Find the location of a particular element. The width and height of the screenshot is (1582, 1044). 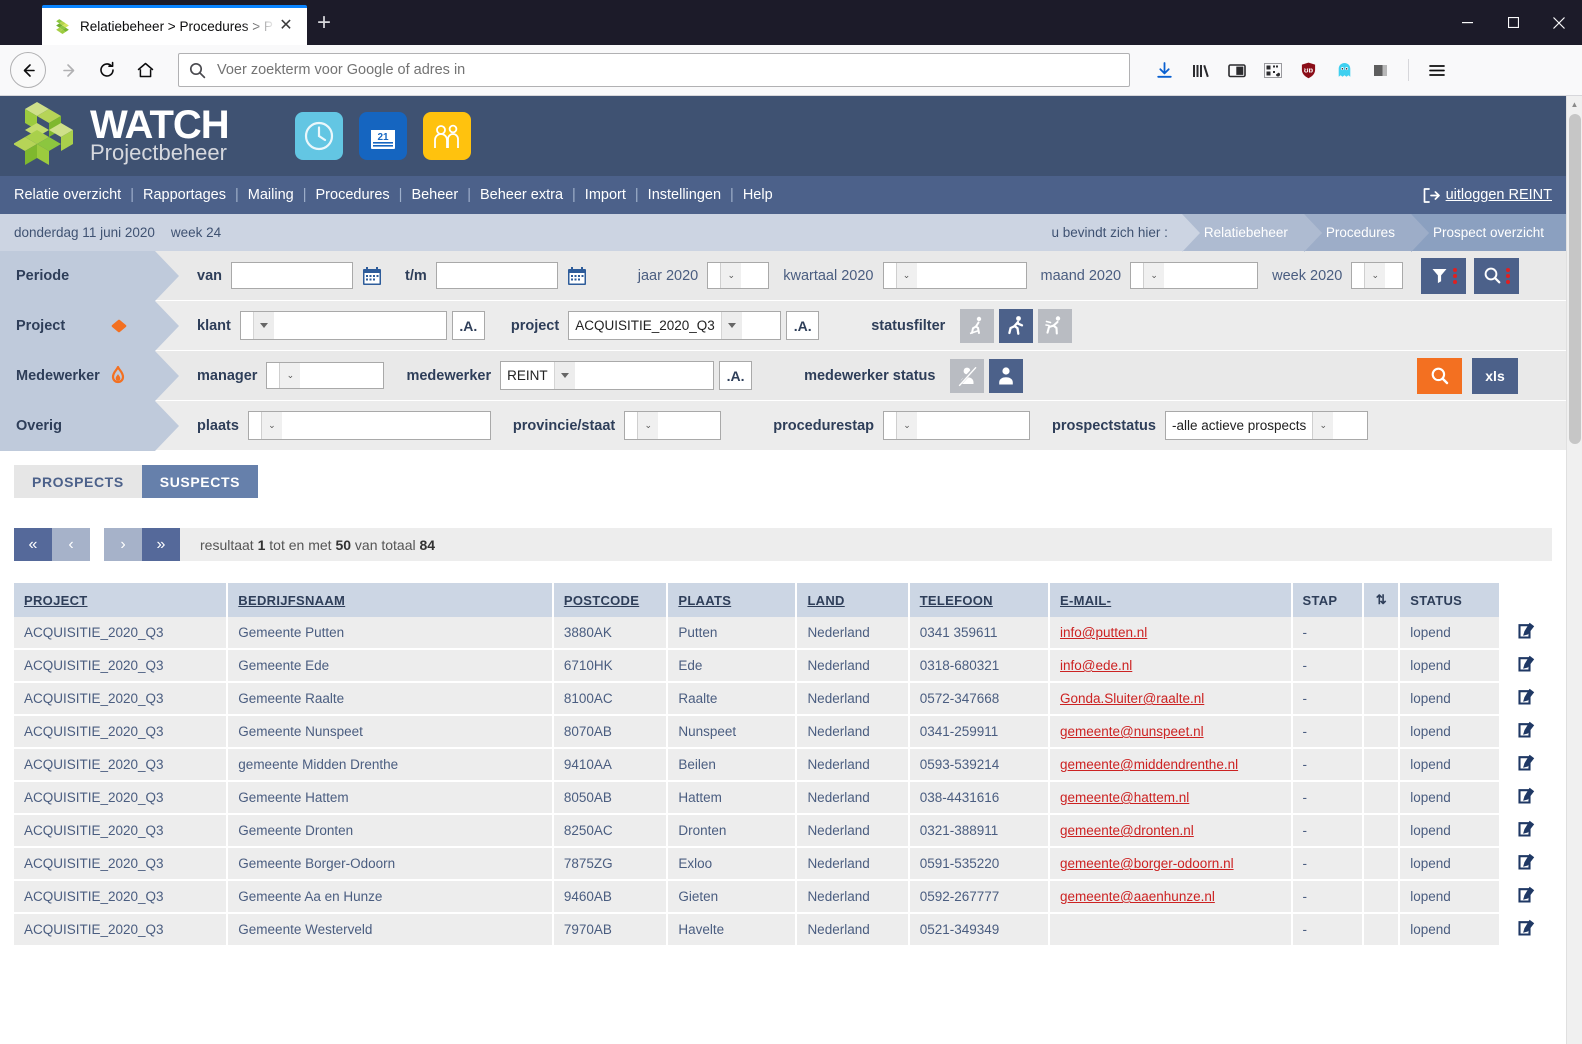

cell-email: gemeente@nunspeet.nl is located at coordinates (1171, 732).